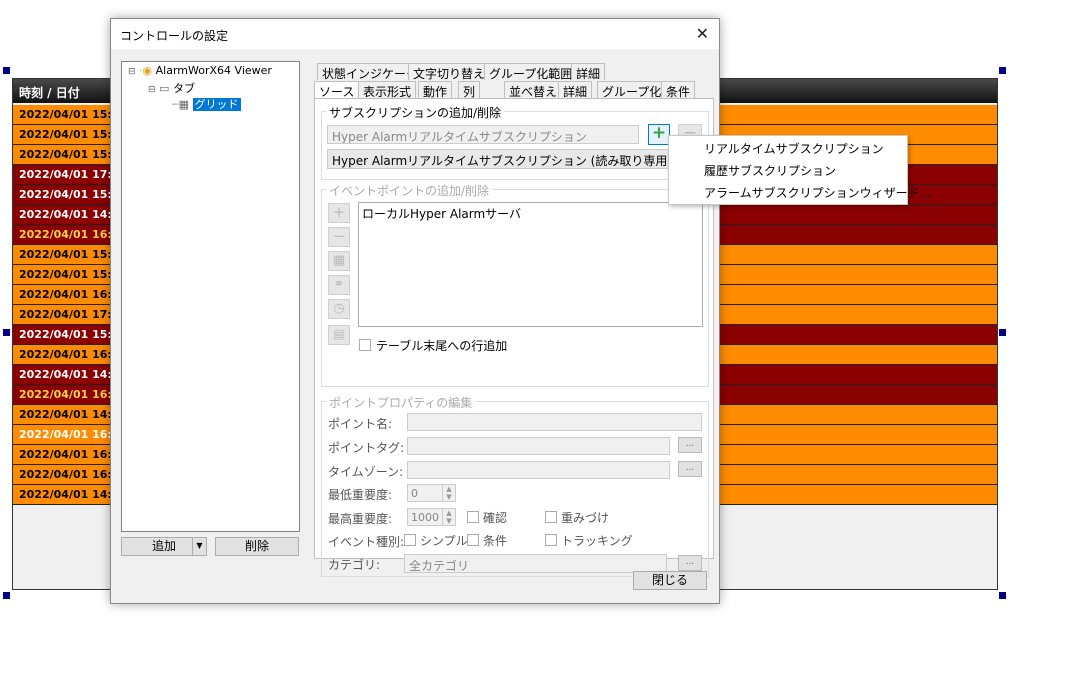 The width and height of the screenshot is (1068, 693). I want to click on timezone-field, so click(538, 470).